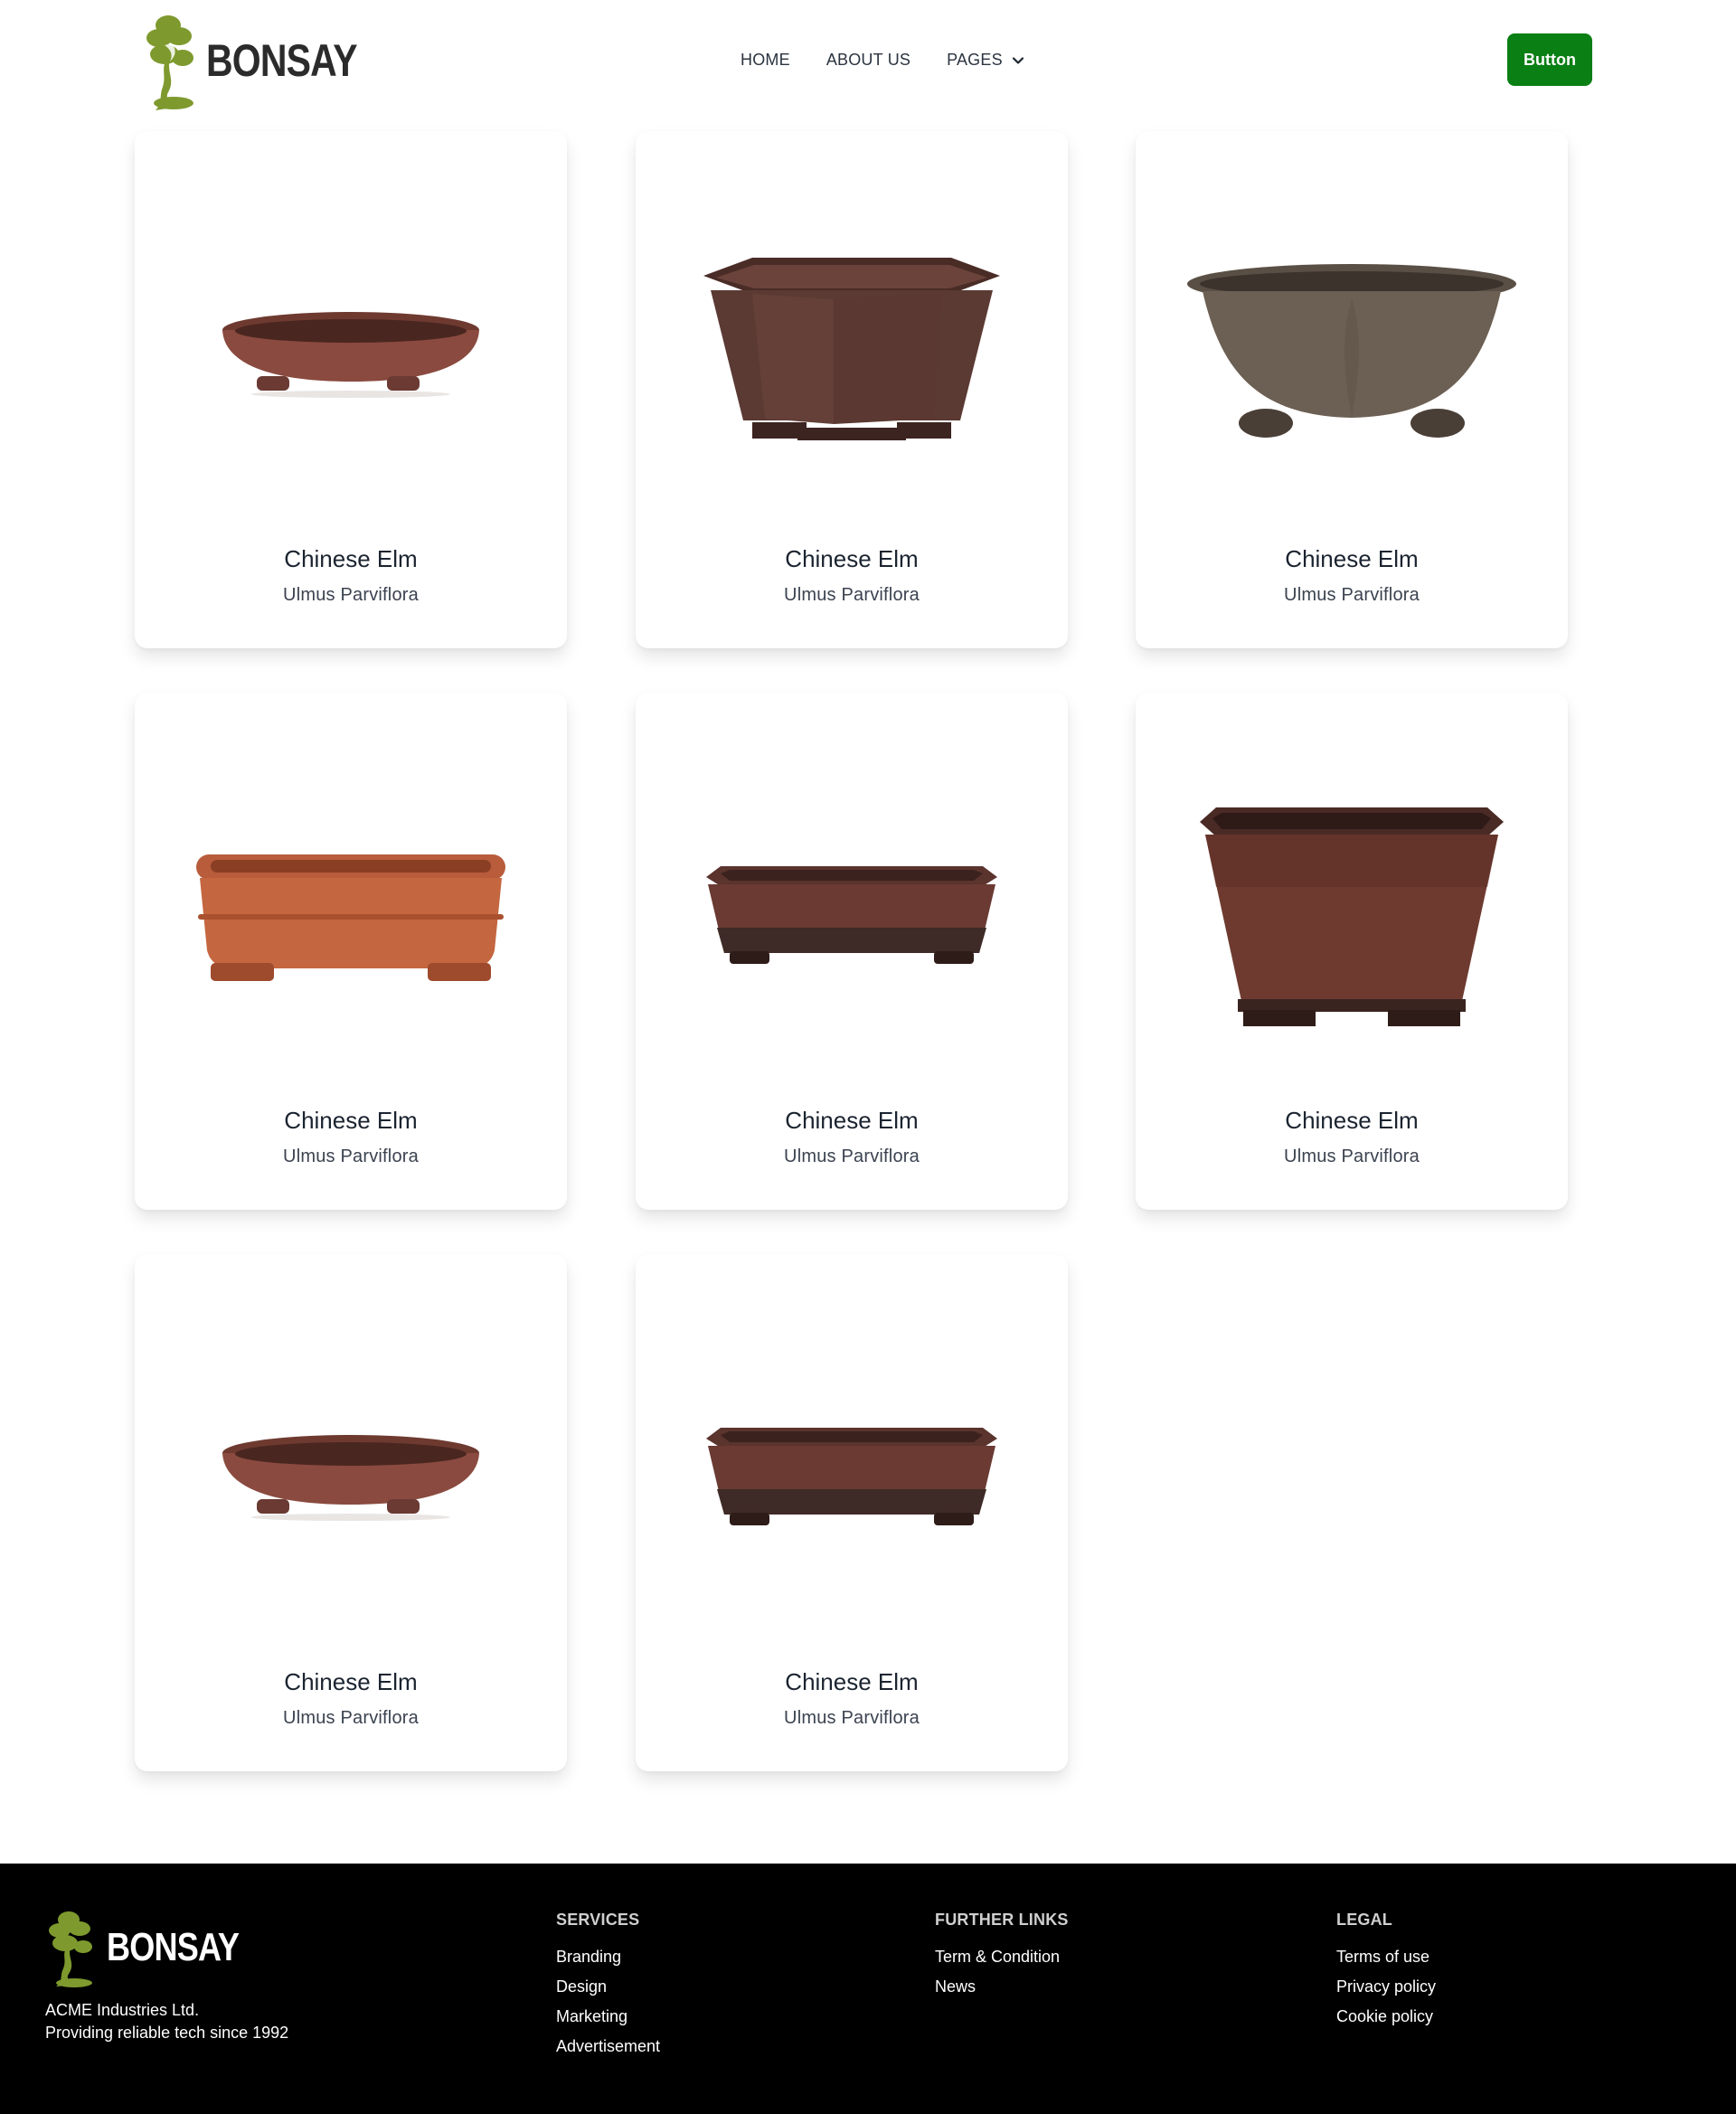 The image size is (1736, 2114). I want to click on brand-logo: BONSAY, so click(267, 61).